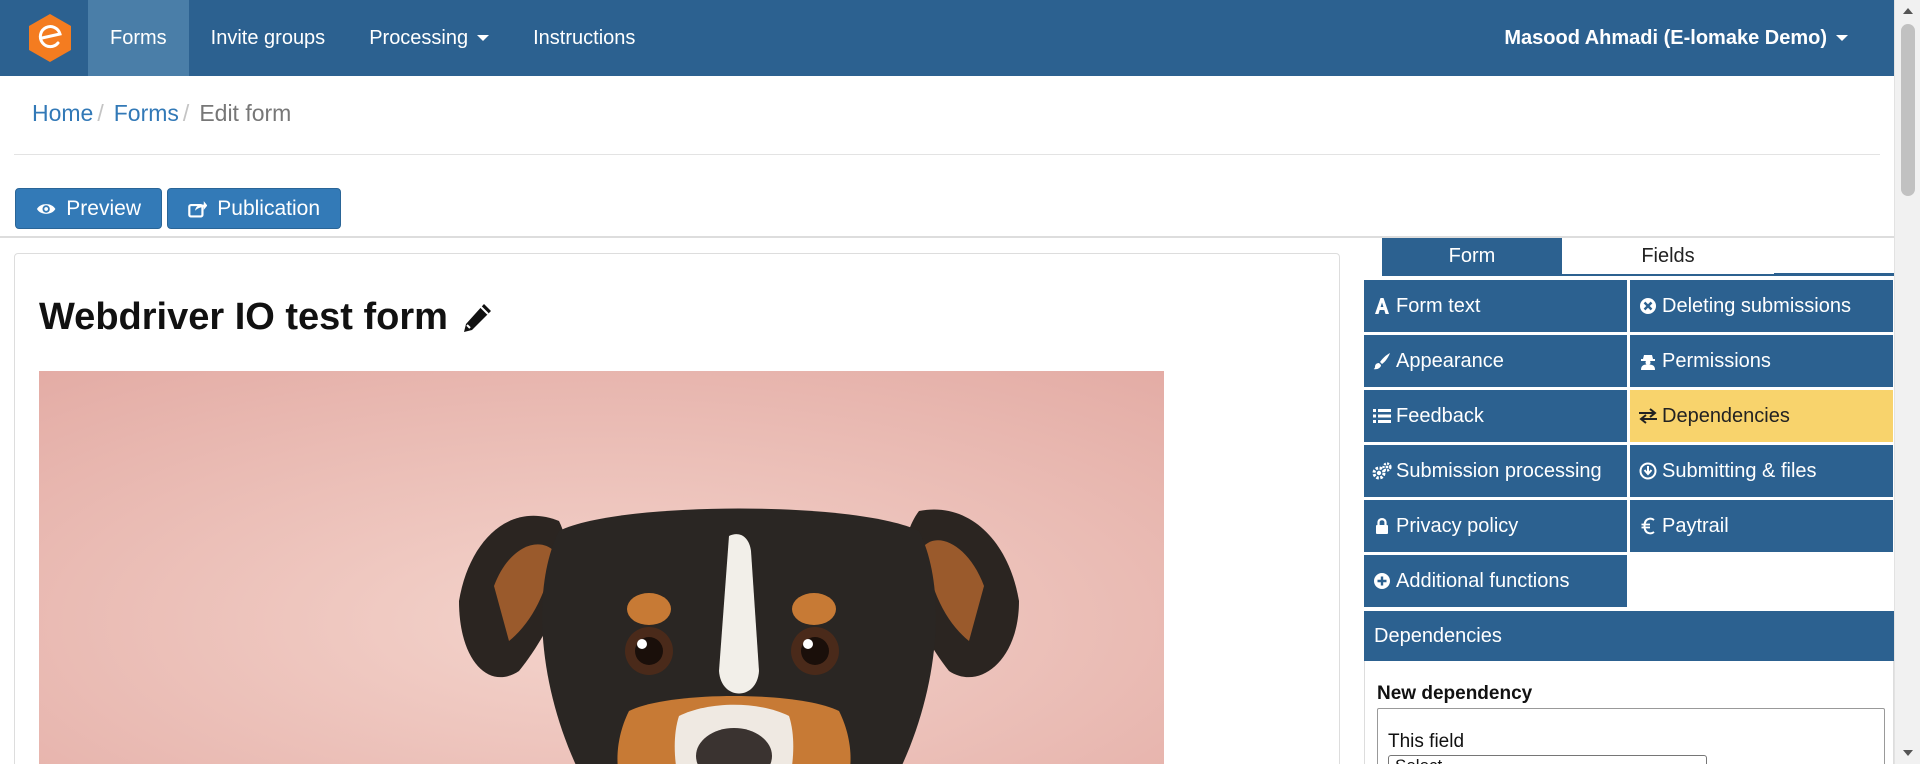  I want to click on publication-label: Publication, so click(268, 208).